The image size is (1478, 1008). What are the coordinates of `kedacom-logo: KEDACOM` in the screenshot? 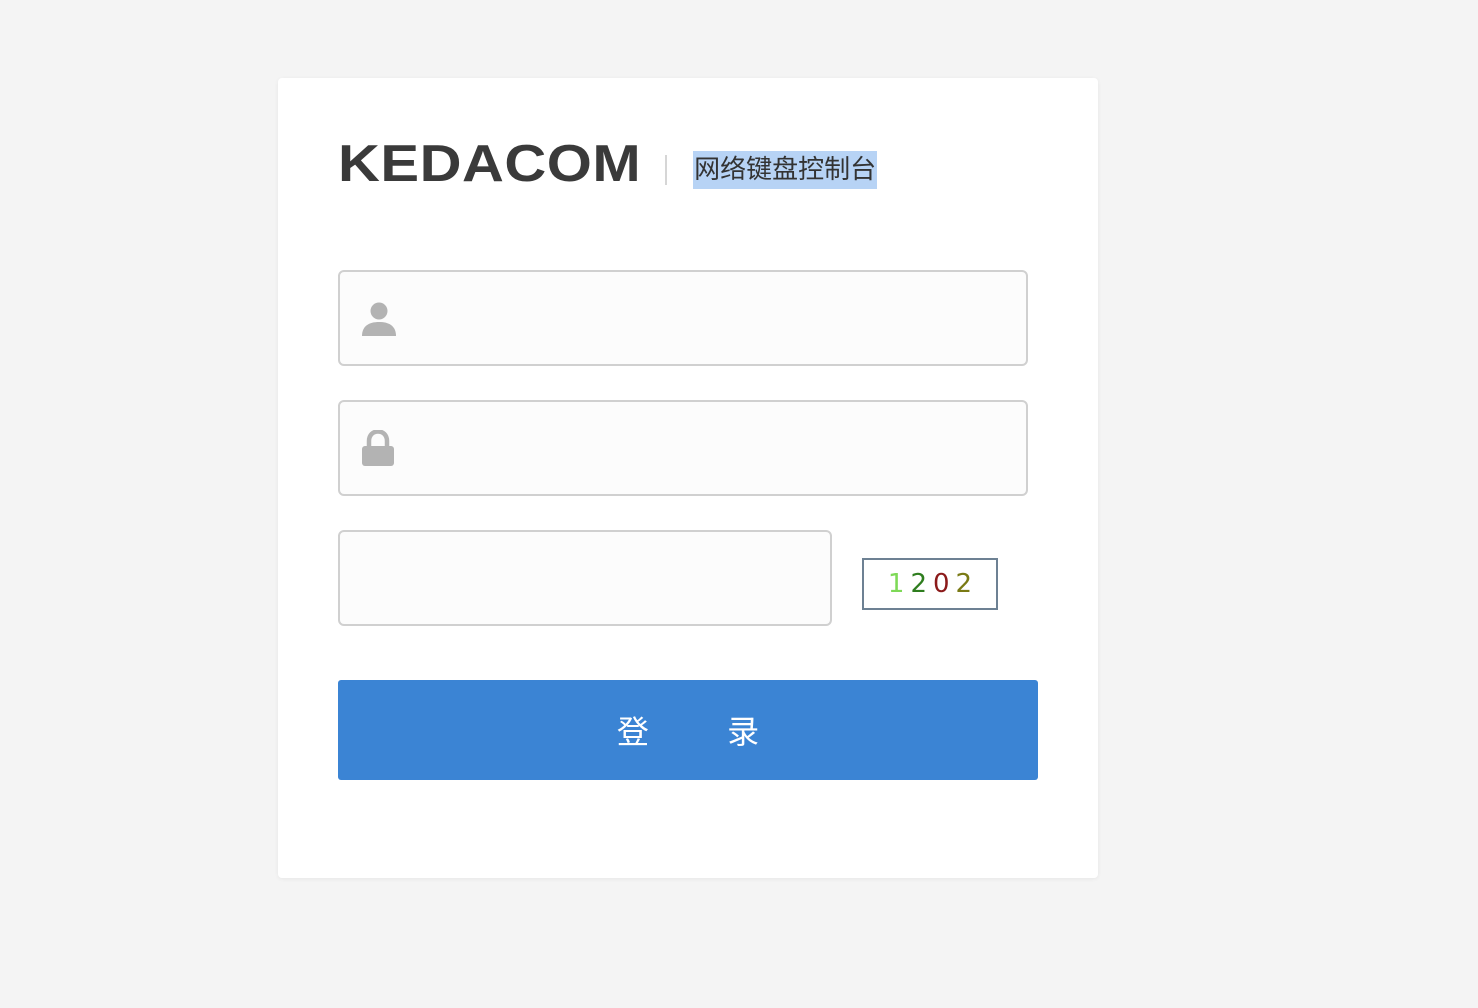 It's located at (490, 163).